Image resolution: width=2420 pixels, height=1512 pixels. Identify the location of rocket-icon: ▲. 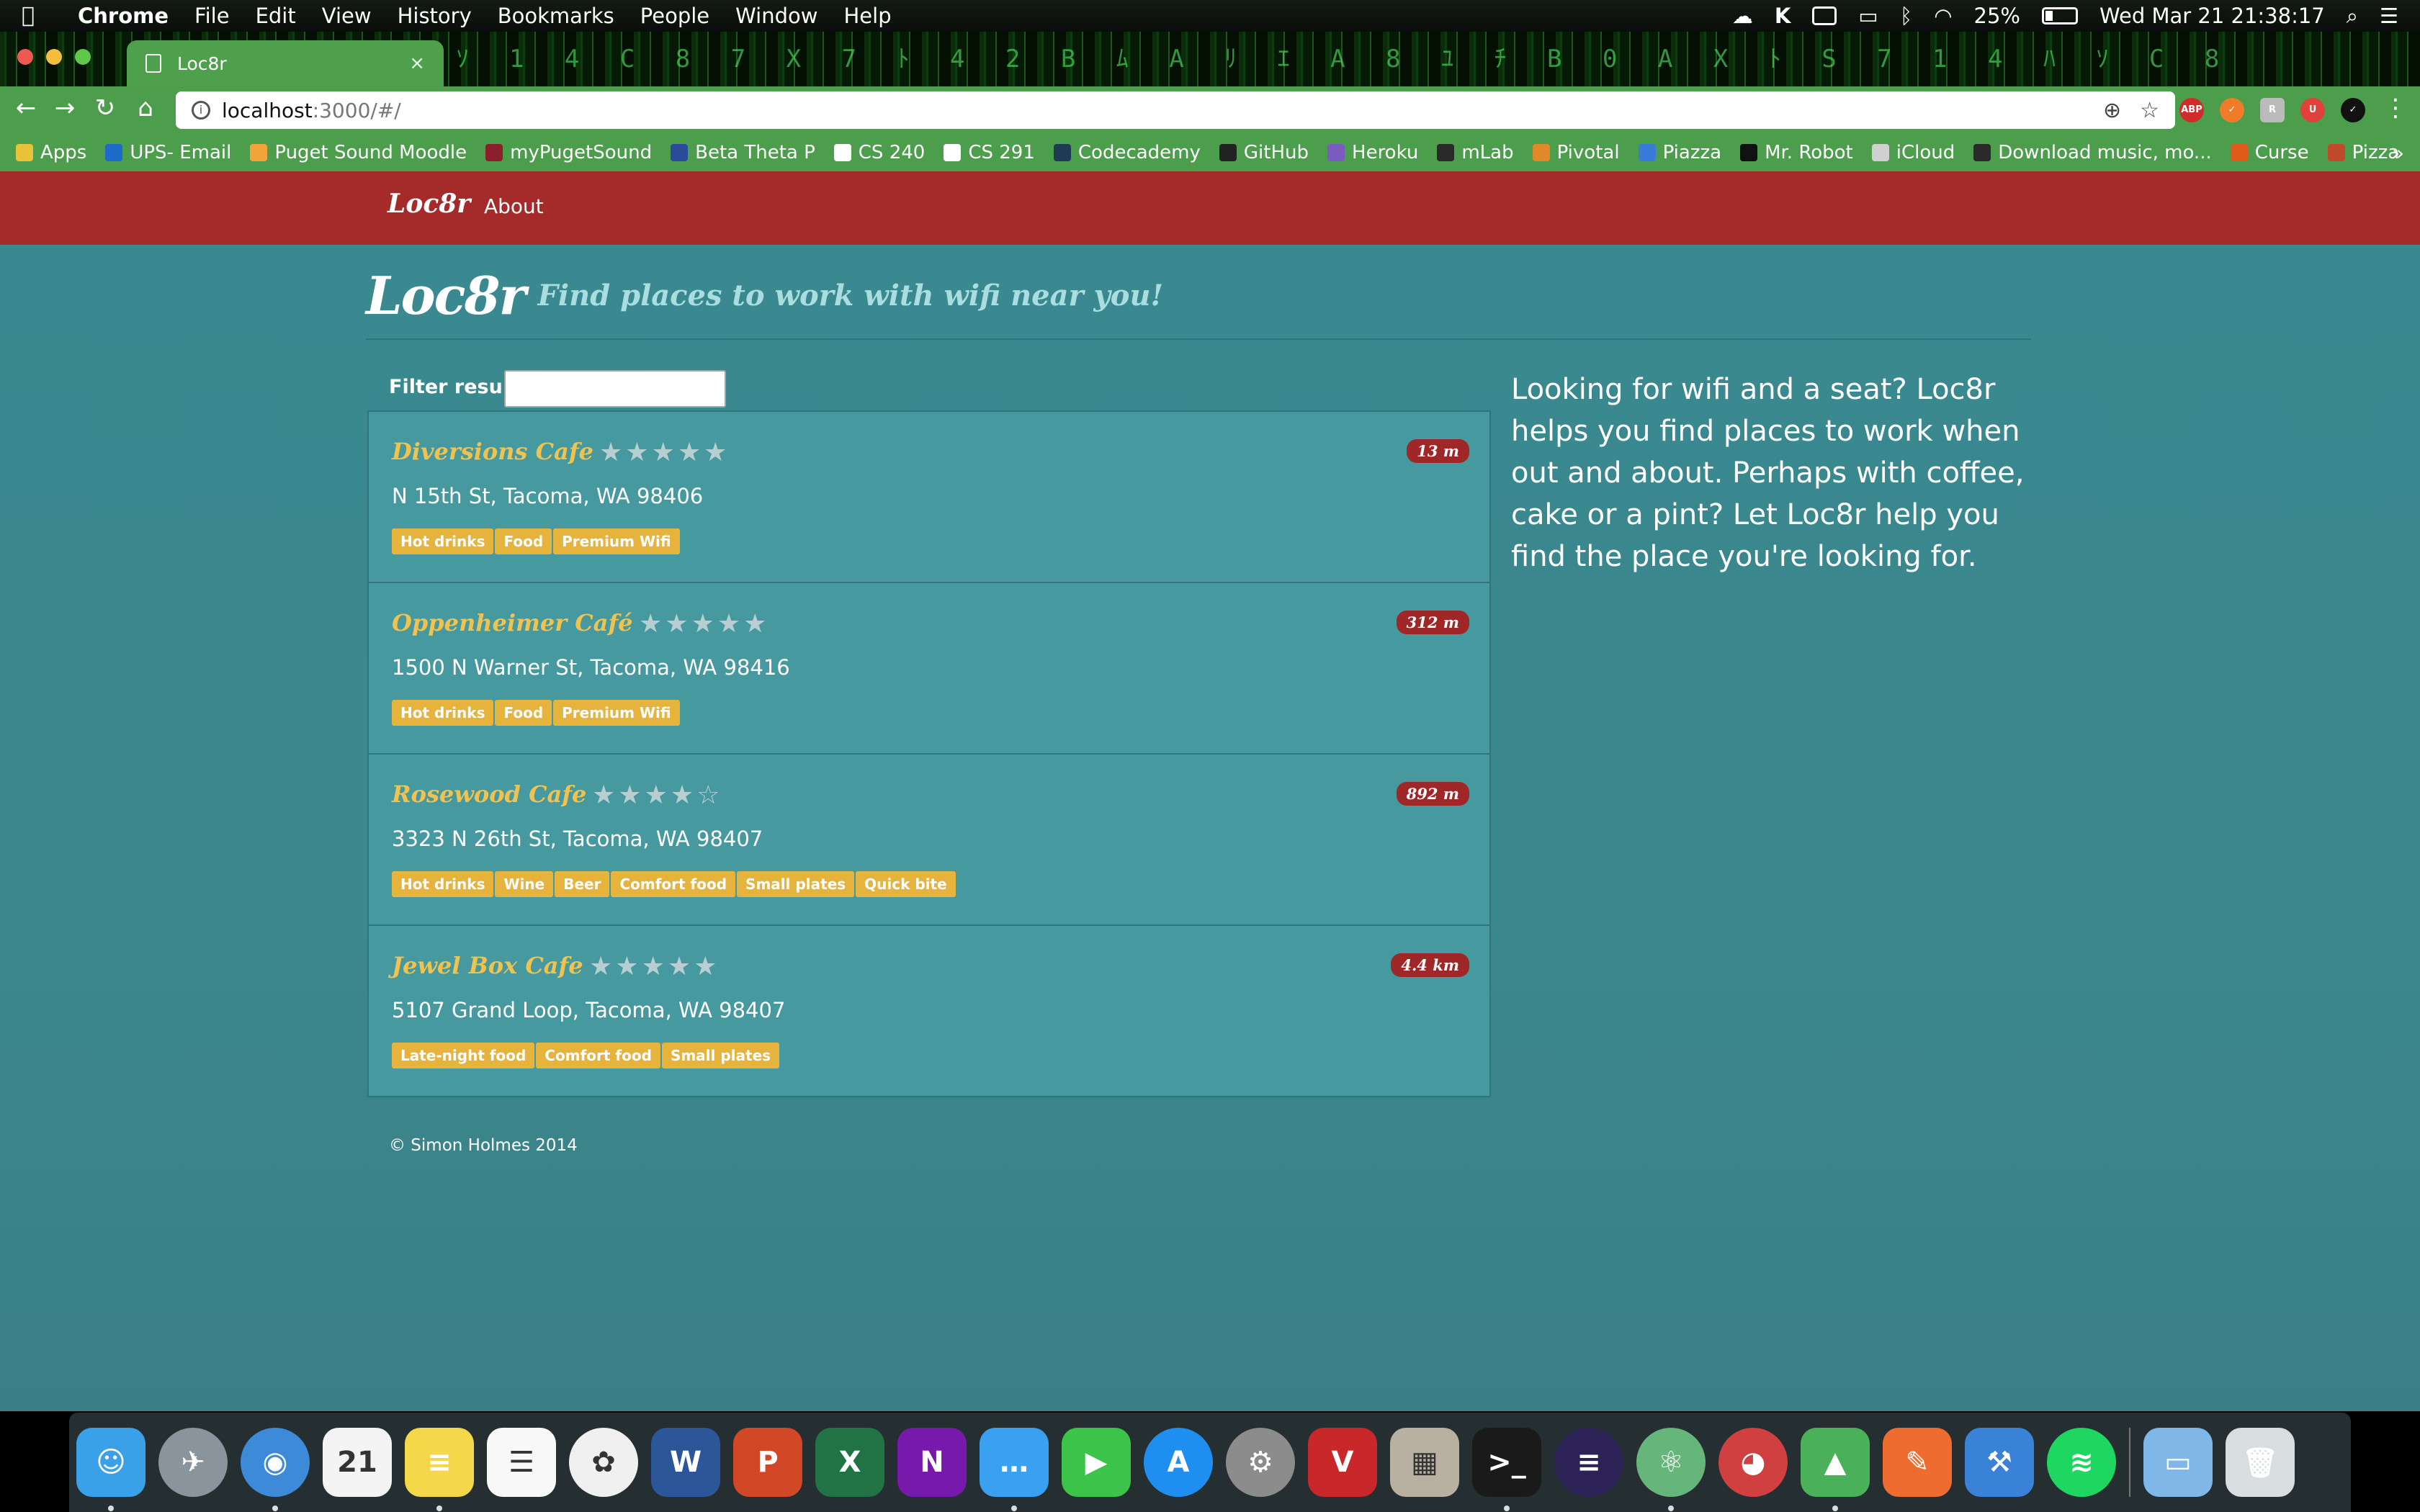
(1836, 1469).